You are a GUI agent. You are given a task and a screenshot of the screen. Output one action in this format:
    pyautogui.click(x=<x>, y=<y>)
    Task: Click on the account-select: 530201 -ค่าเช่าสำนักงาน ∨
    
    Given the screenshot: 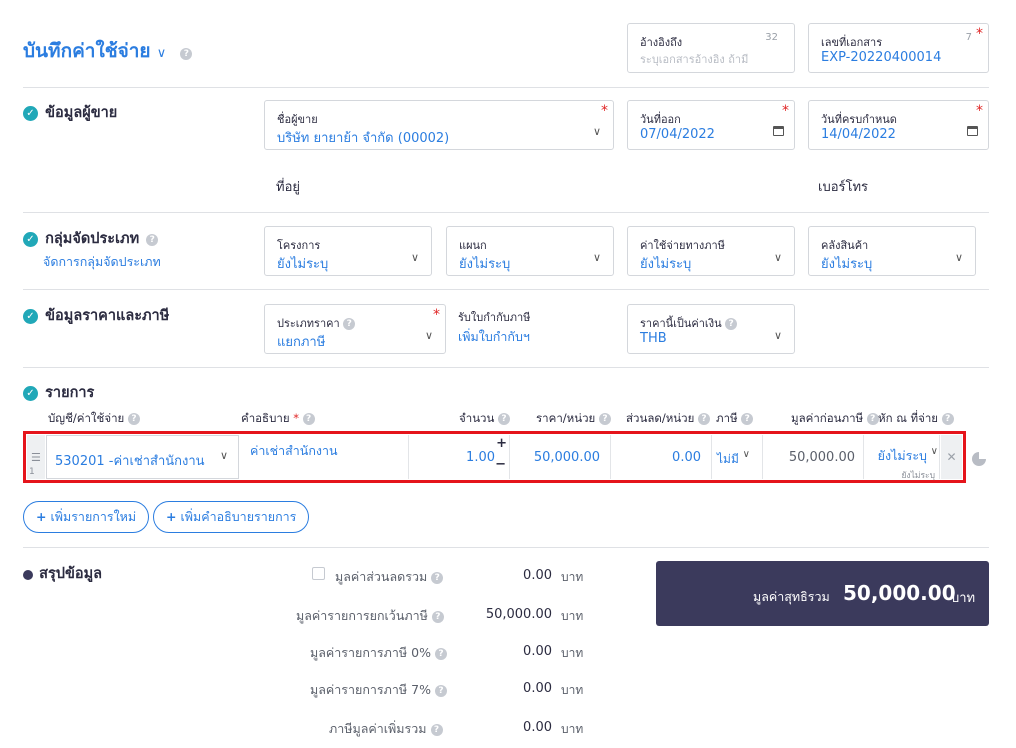 What is the action you would take?
    pyautogui.click(x=142, y=457)
    